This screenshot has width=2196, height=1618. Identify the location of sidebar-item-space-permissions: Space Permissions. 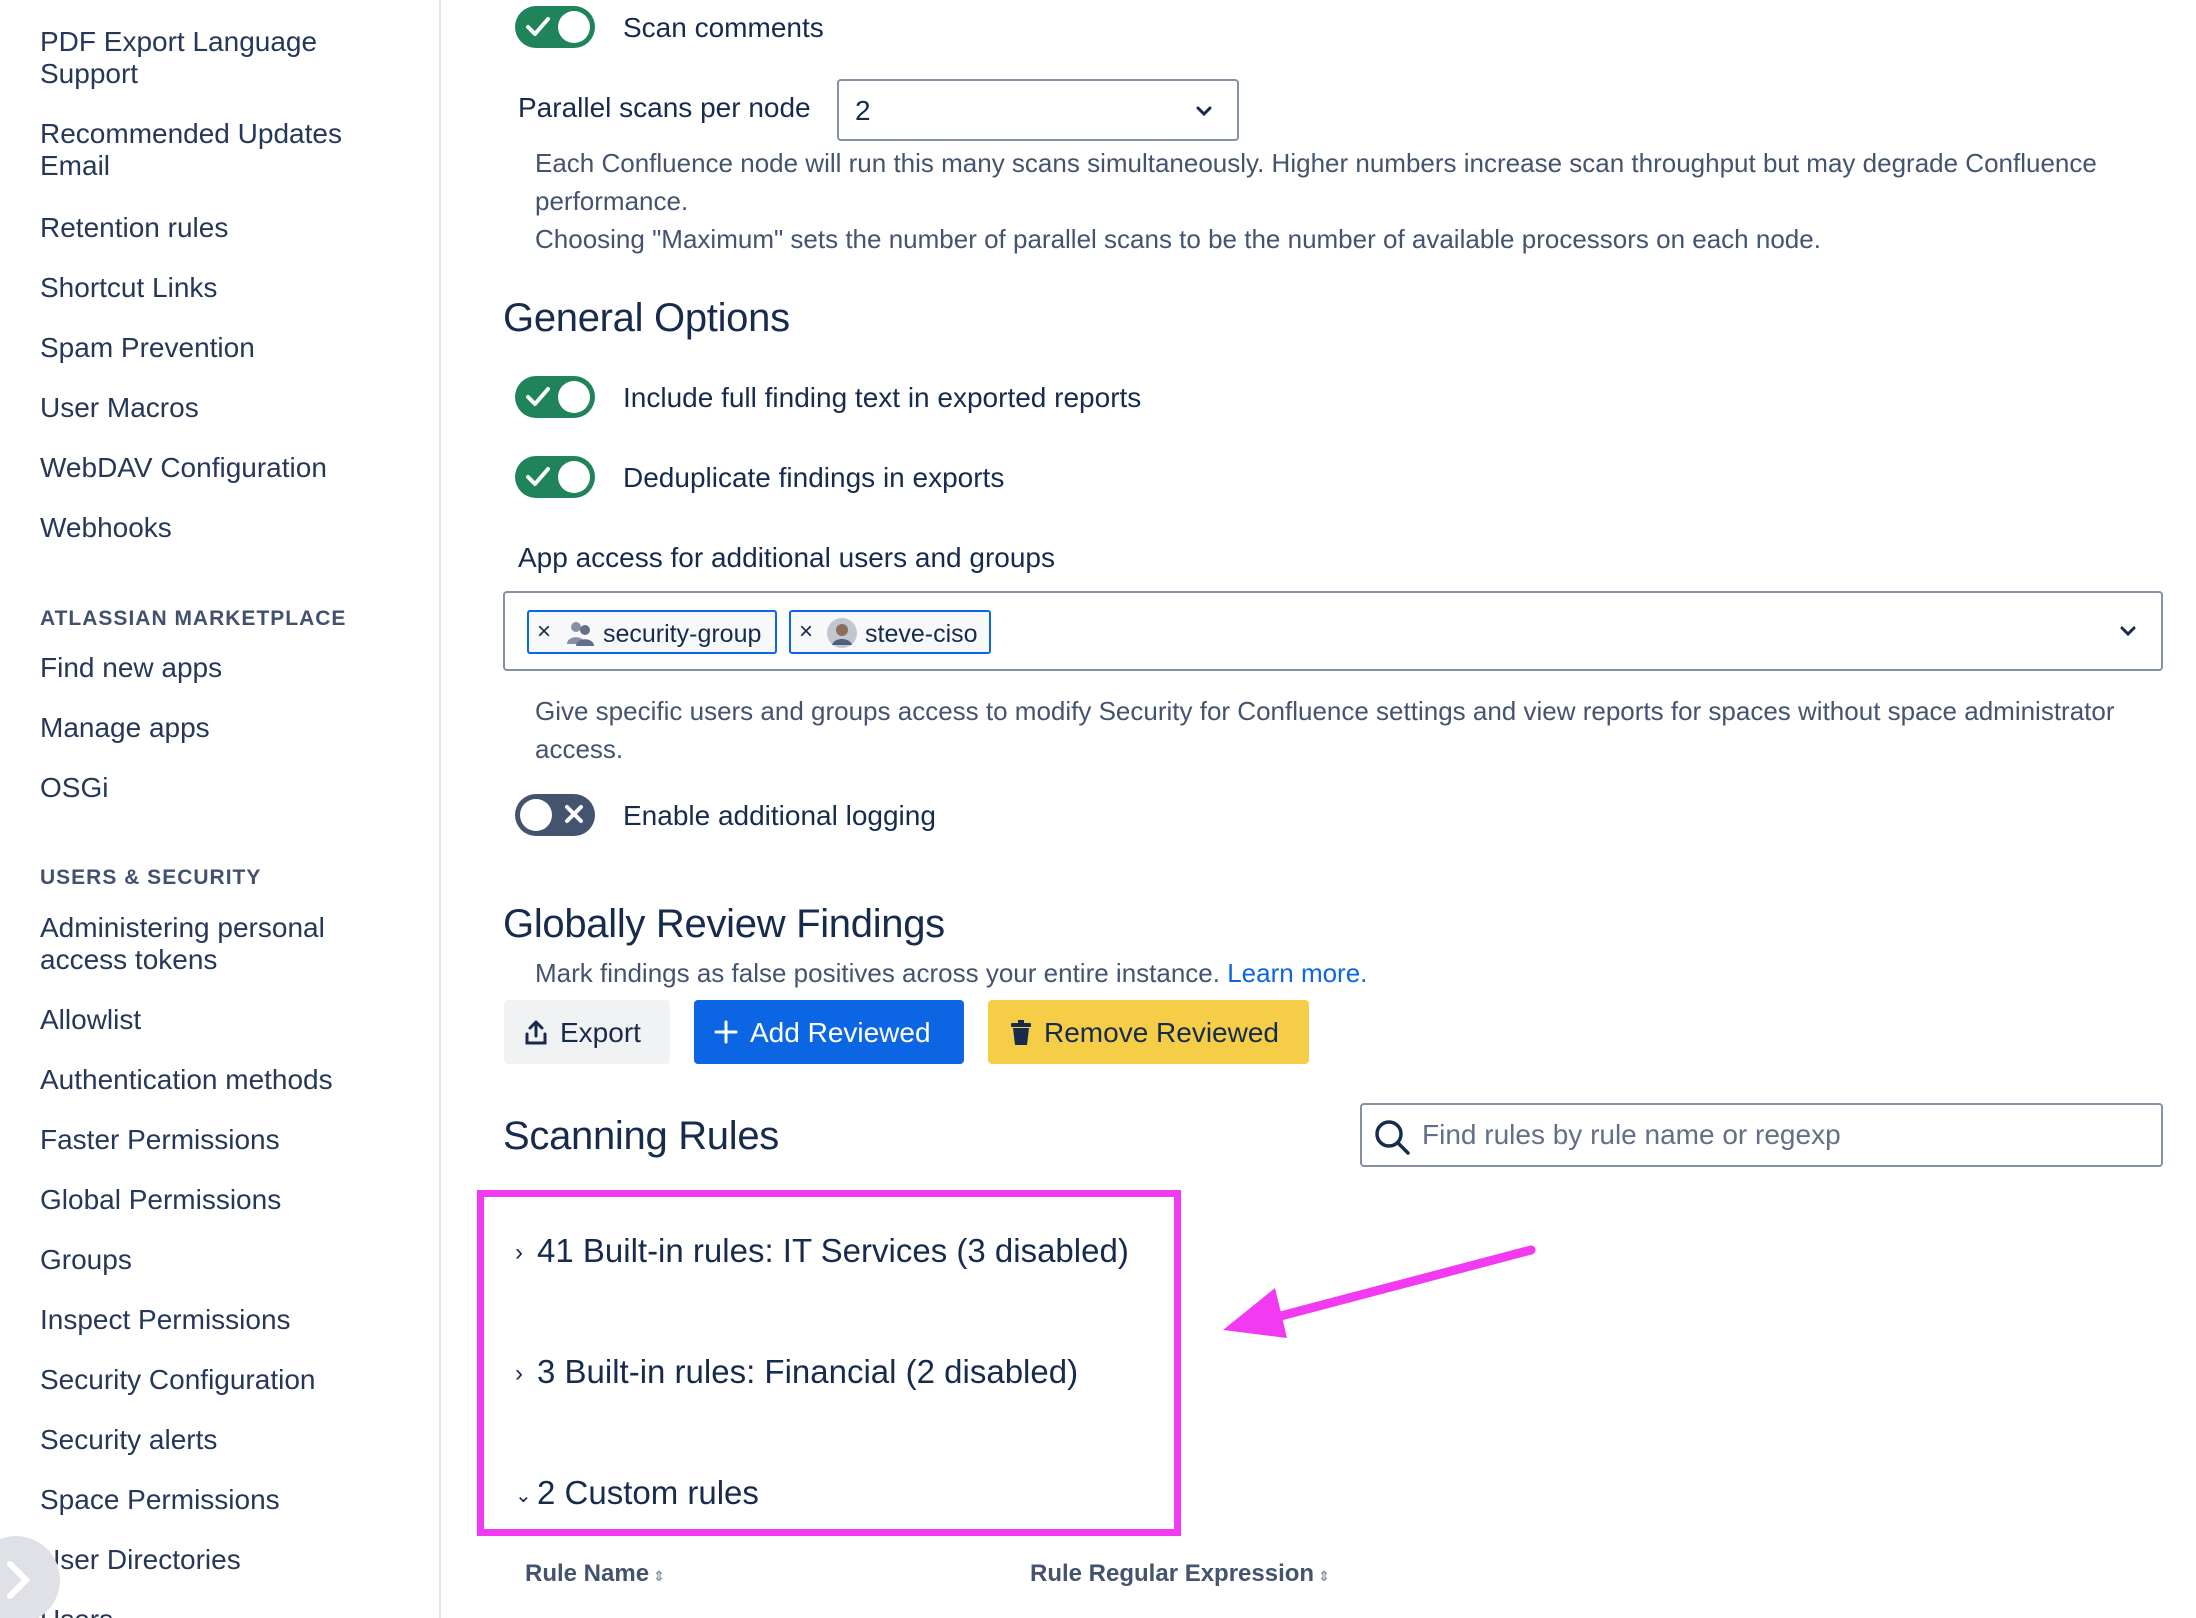
(220, 1500).